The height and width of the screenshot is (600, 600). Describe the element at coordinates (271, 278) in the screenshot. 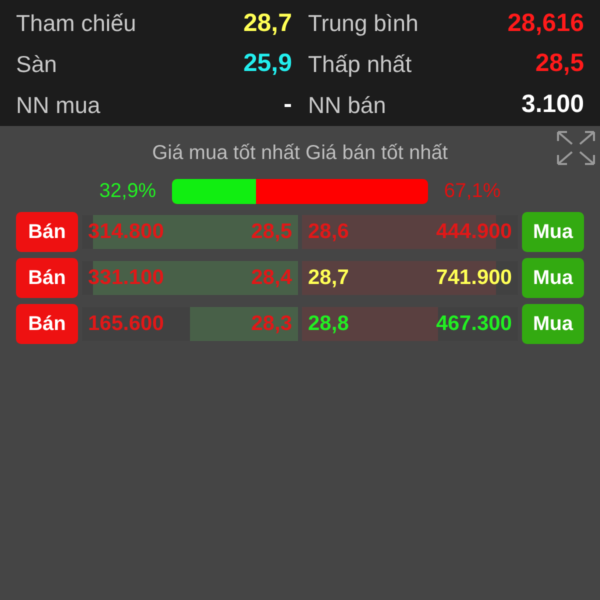

I see `bid-price: 28,4` at that location.